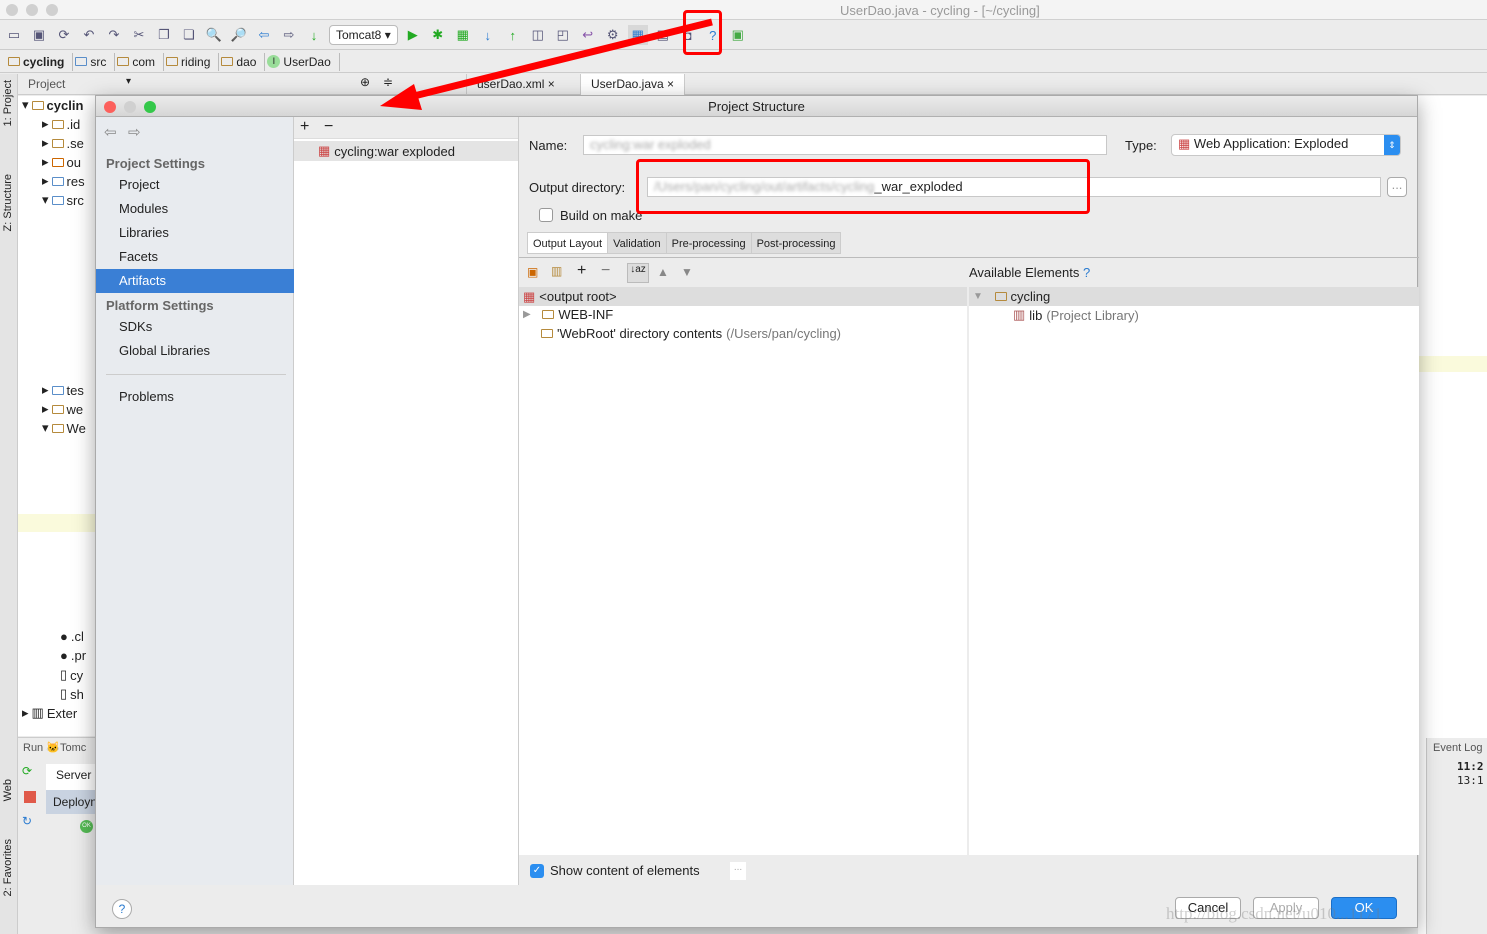  I want to click on annotation-arrow, so click(546, 64).